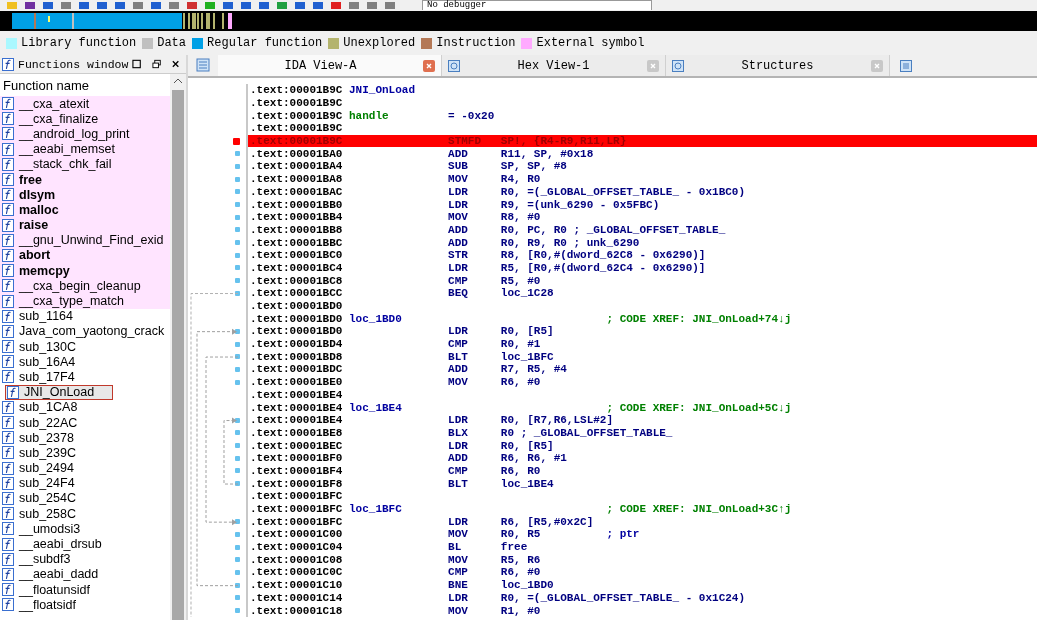 This screenshot has width=1037, height=620. Describe the element at coordinates (85, 85) in the screenshot. I see `column-header: Function name` at that location.